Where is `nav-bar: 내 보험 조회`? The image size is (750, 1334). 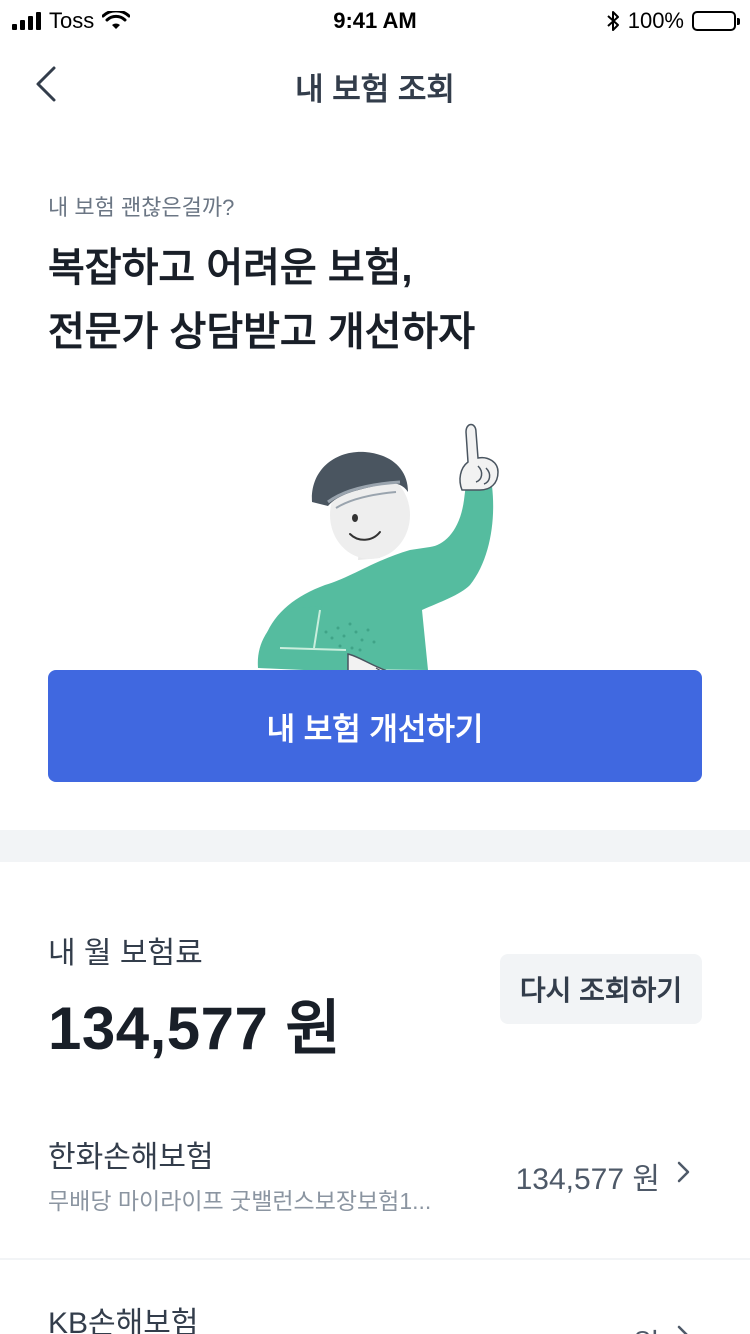 nav-bar: 내 보험 조회 is located at coordinates (375, 84).